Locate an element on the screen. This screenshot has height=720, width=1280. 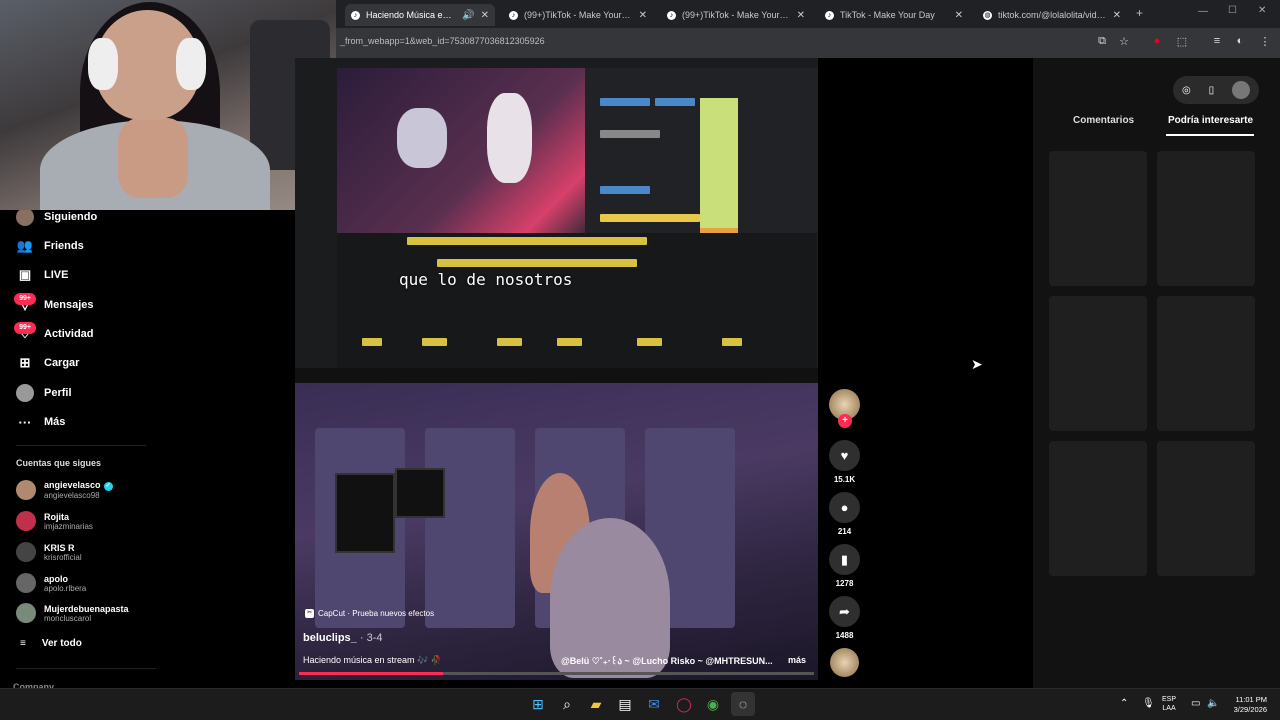
save-button: ▮ 1278 is located at coordinates (844, 566).